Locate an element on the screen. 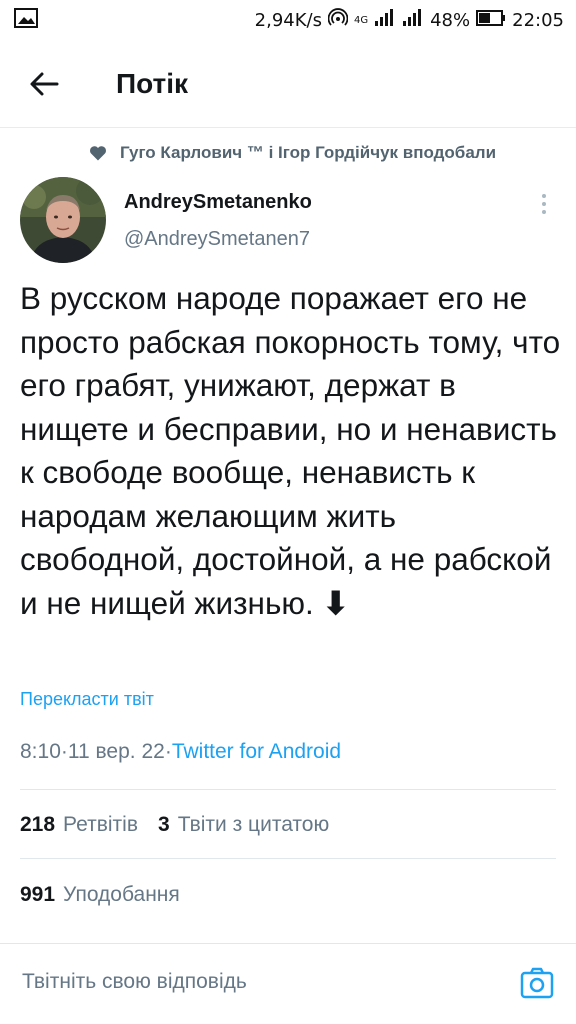 Image resolution: width=576 pixels, height=1024 pixels. gallery-icon is located at coordinates (26, 20).